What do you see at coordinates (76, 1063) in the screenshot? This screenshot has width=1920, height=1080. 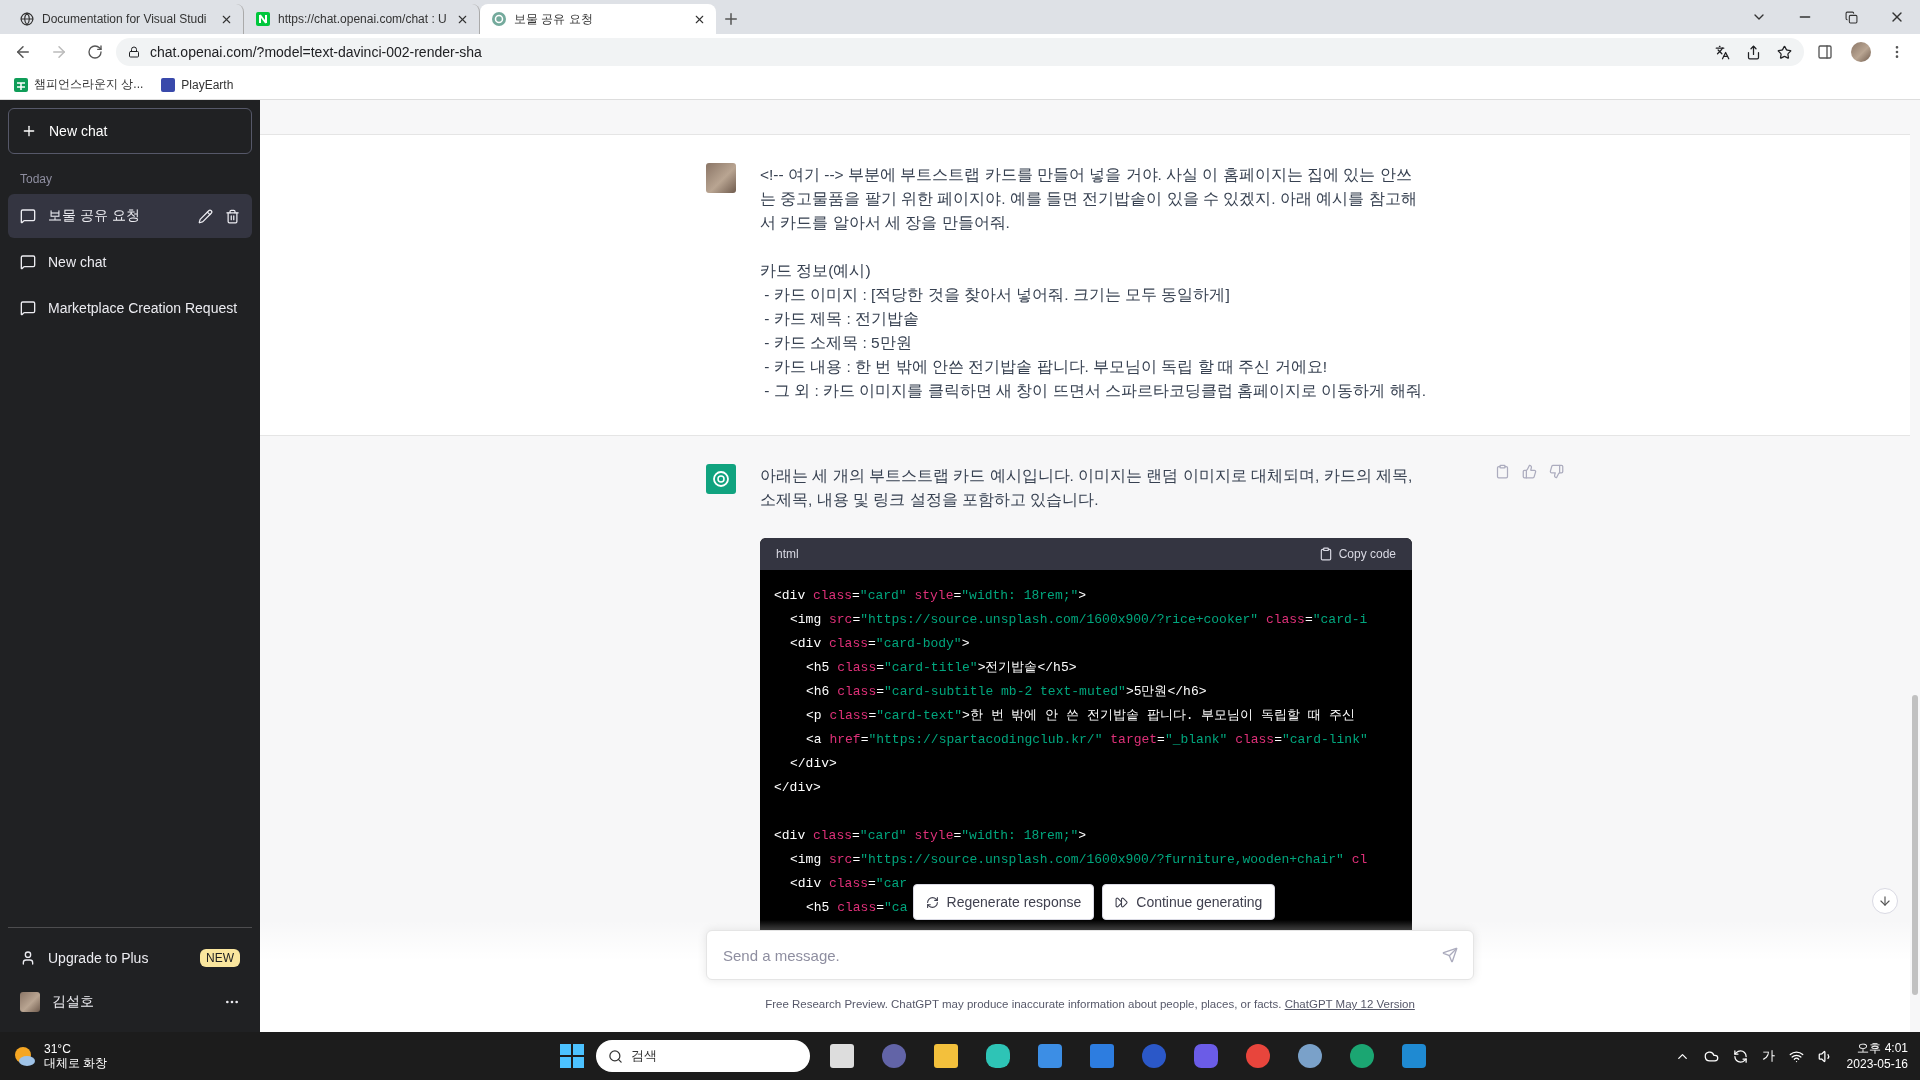 I see `weather-text: 대체로 화창` at bounding box center [76, 1063].